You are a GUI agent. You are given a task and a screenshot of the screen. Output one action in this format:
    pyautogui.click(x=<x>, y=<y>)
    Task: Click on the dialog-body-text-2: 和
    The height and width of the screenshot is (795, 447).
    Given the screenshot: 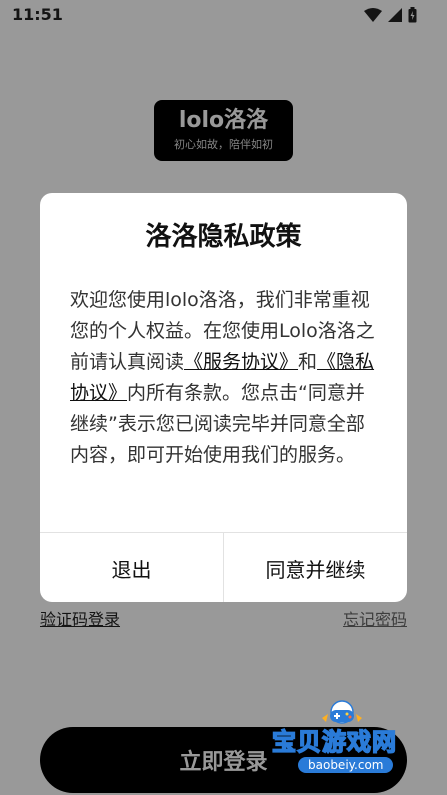 What is the action you would take?
    pyautogui.click(x=308, y=362)
    